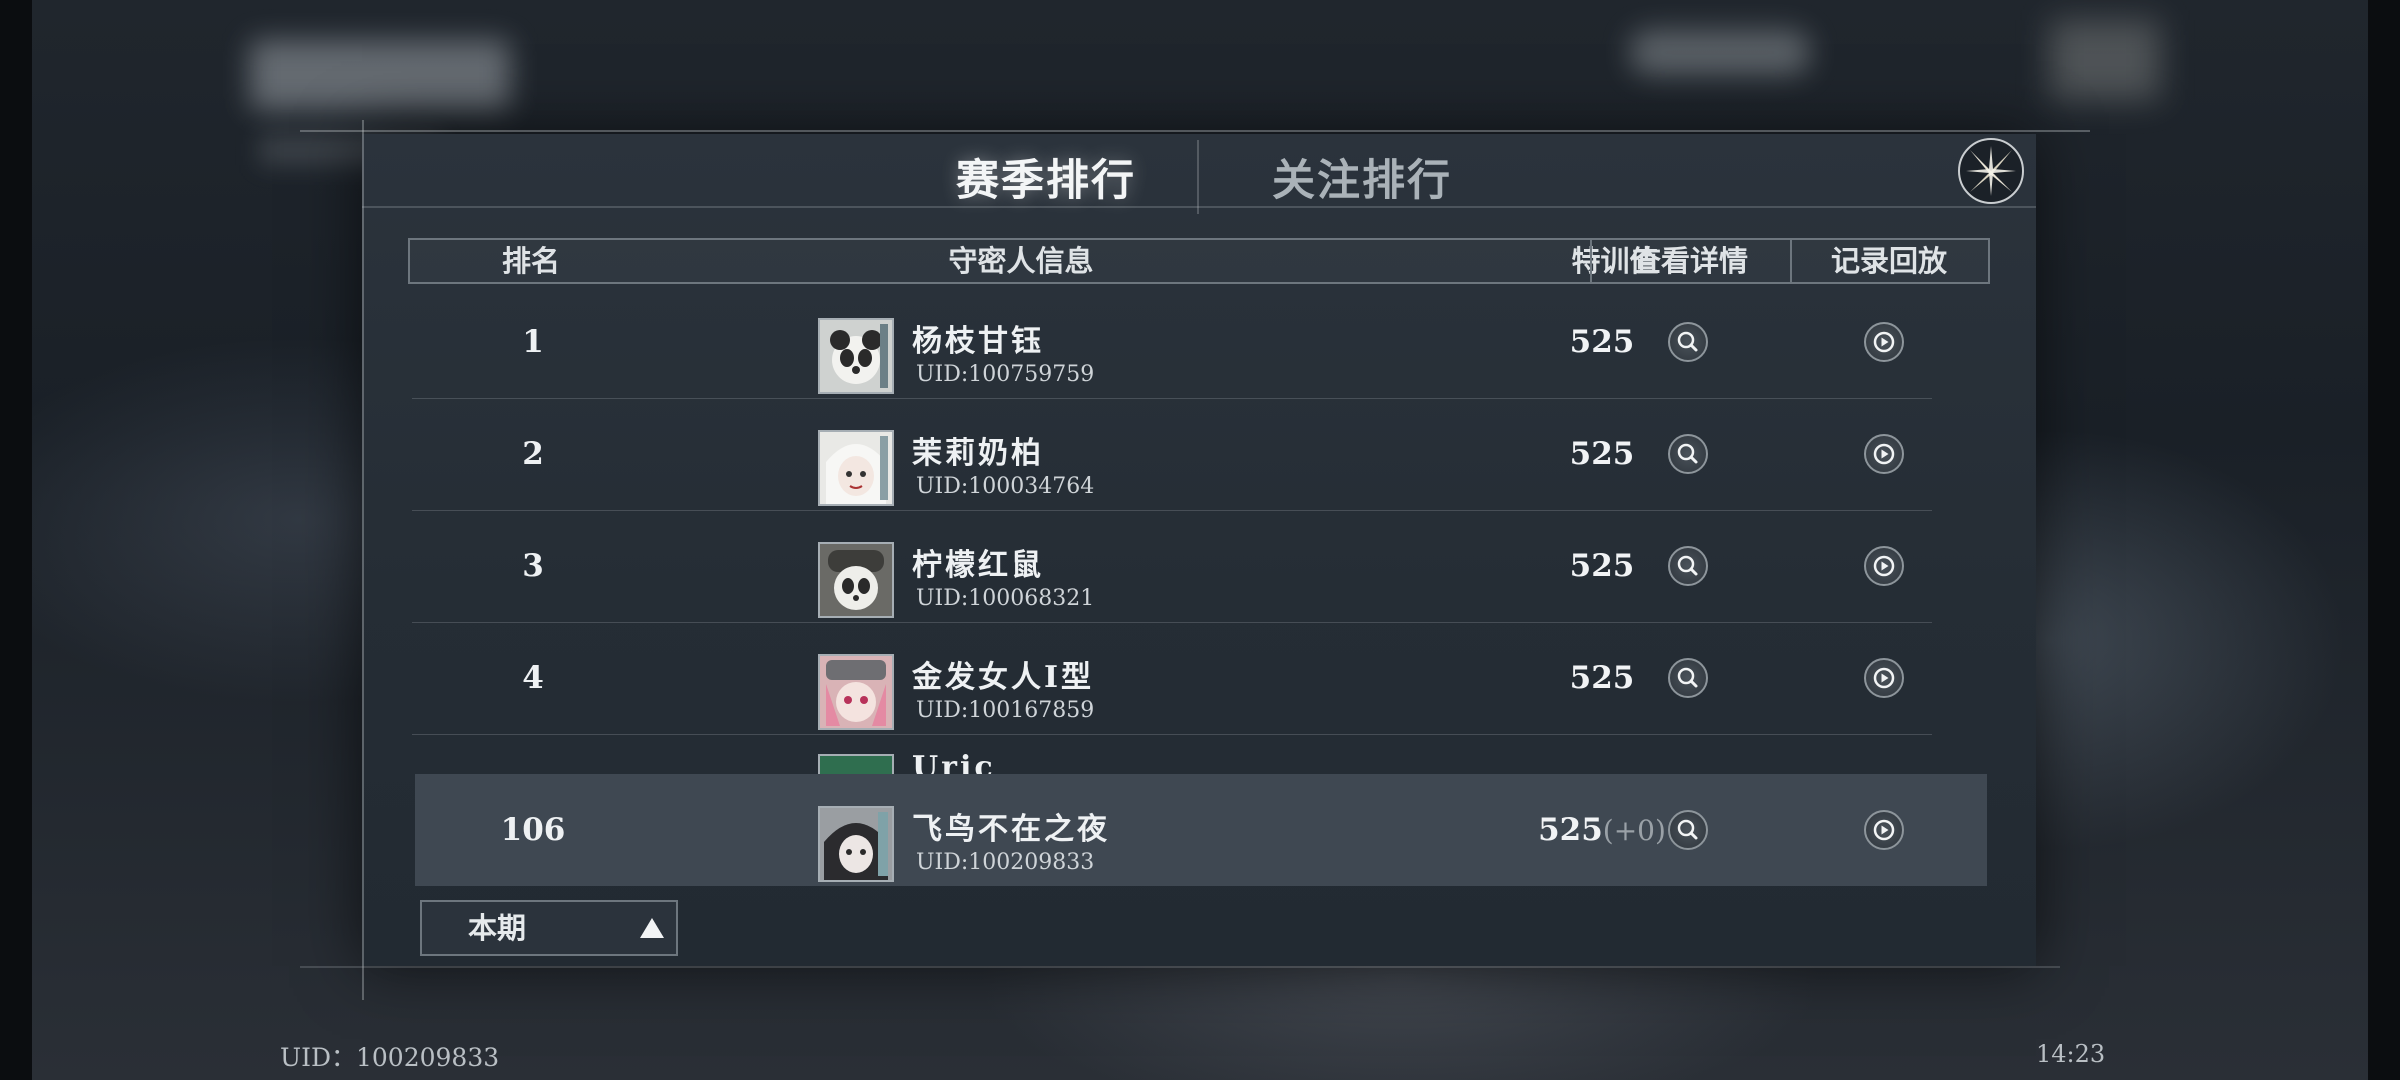 The image size is (2400, 1080). Describe the element at coordinates (856, 844) in the screenshot. I see `self-avatar` at that location.